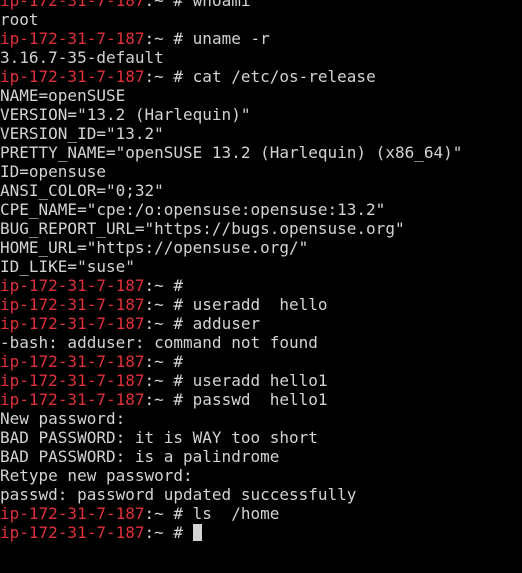 The width and height of the screenshot is (522, 573). Describe the element at coordinates (67, 266) in the screenshot. I see `output-text: ID_LIKE="suse"` at that location.